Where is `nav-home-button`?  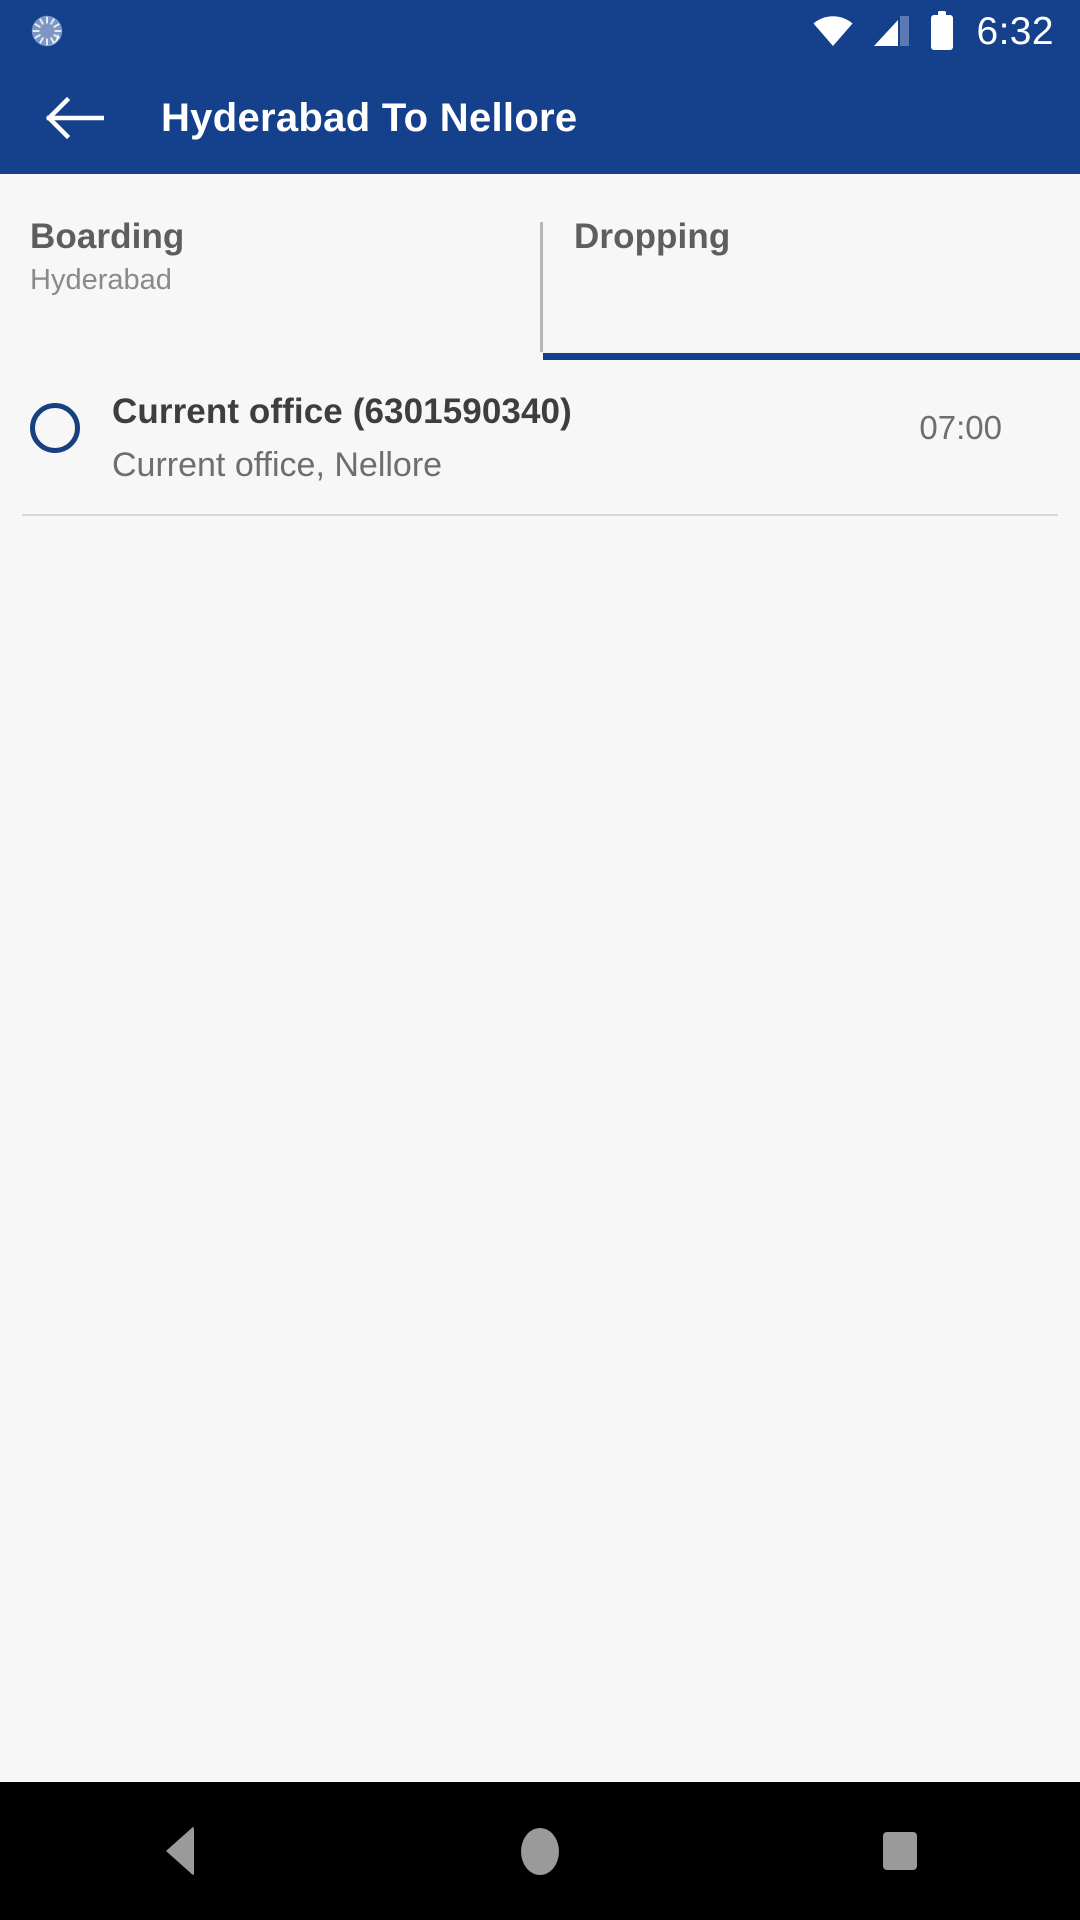 nav-home-button is located at coordinates (540, 1851).